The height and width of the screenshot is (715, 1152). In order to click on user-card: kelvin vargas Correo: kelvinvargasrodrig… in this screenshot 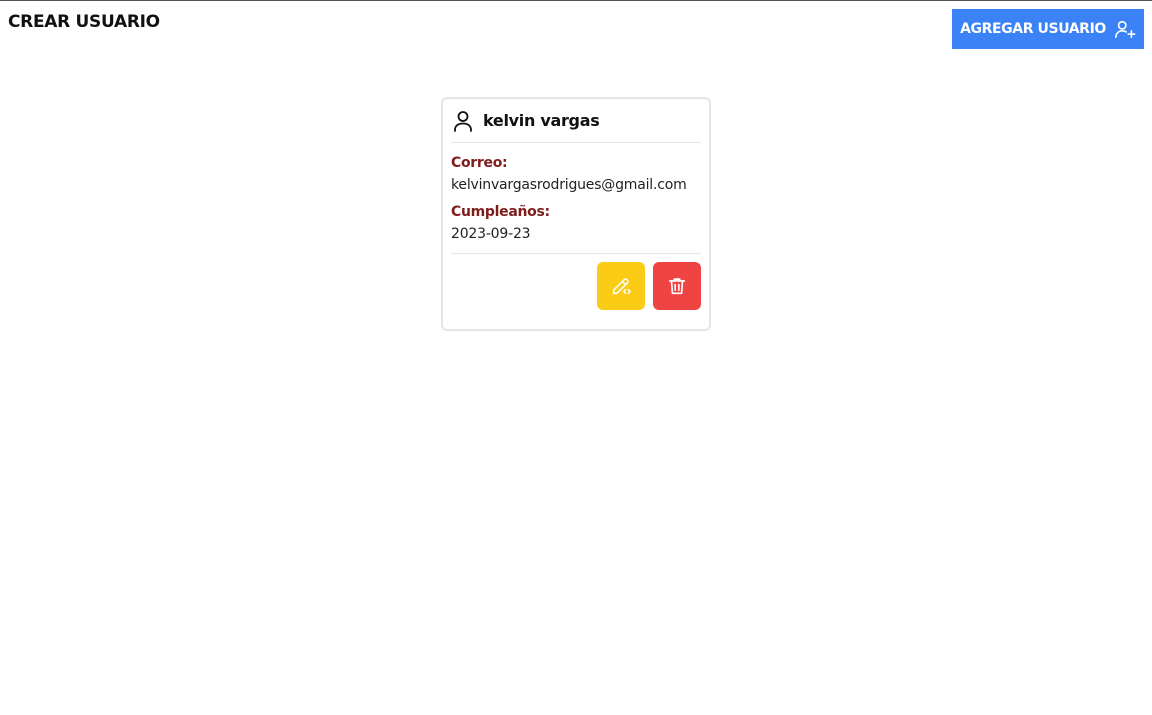, I will do `click(576, 214)`.